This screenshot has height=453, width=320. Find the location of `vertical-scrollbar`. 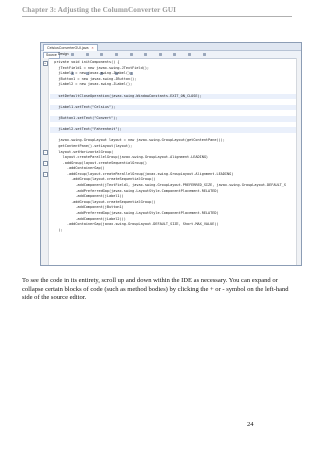

vertical-scrollbar is located at coordinates (298, 161).